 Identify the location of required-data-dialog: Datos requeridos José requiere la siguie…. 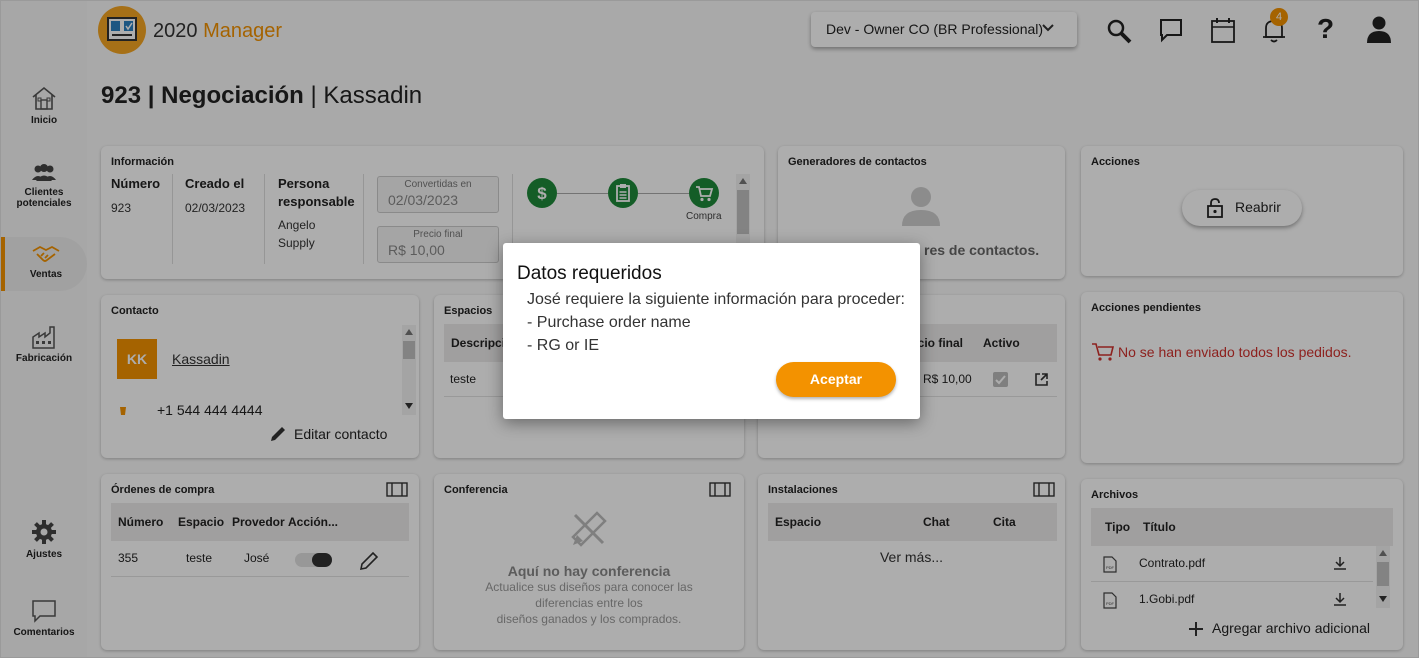
(711, 331).